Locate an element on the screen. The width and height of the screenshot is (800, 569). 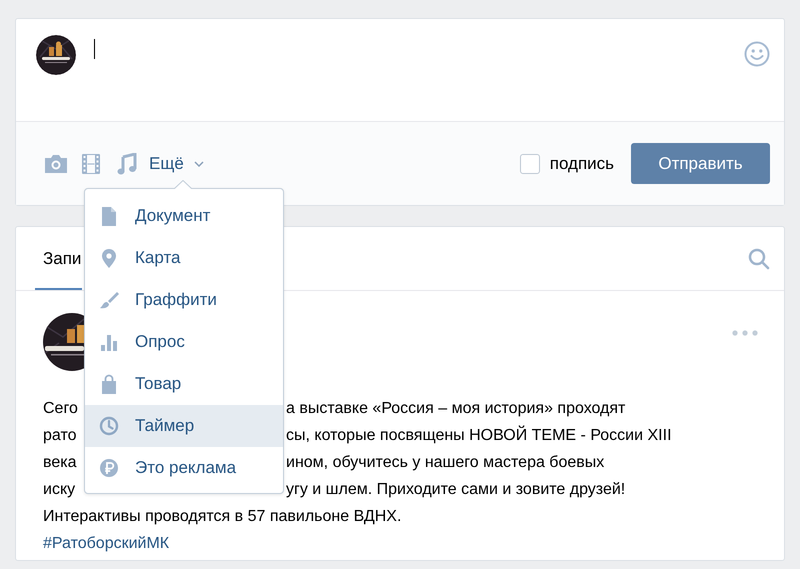
shopping-bag-icon is located at coordinates (109, 384).